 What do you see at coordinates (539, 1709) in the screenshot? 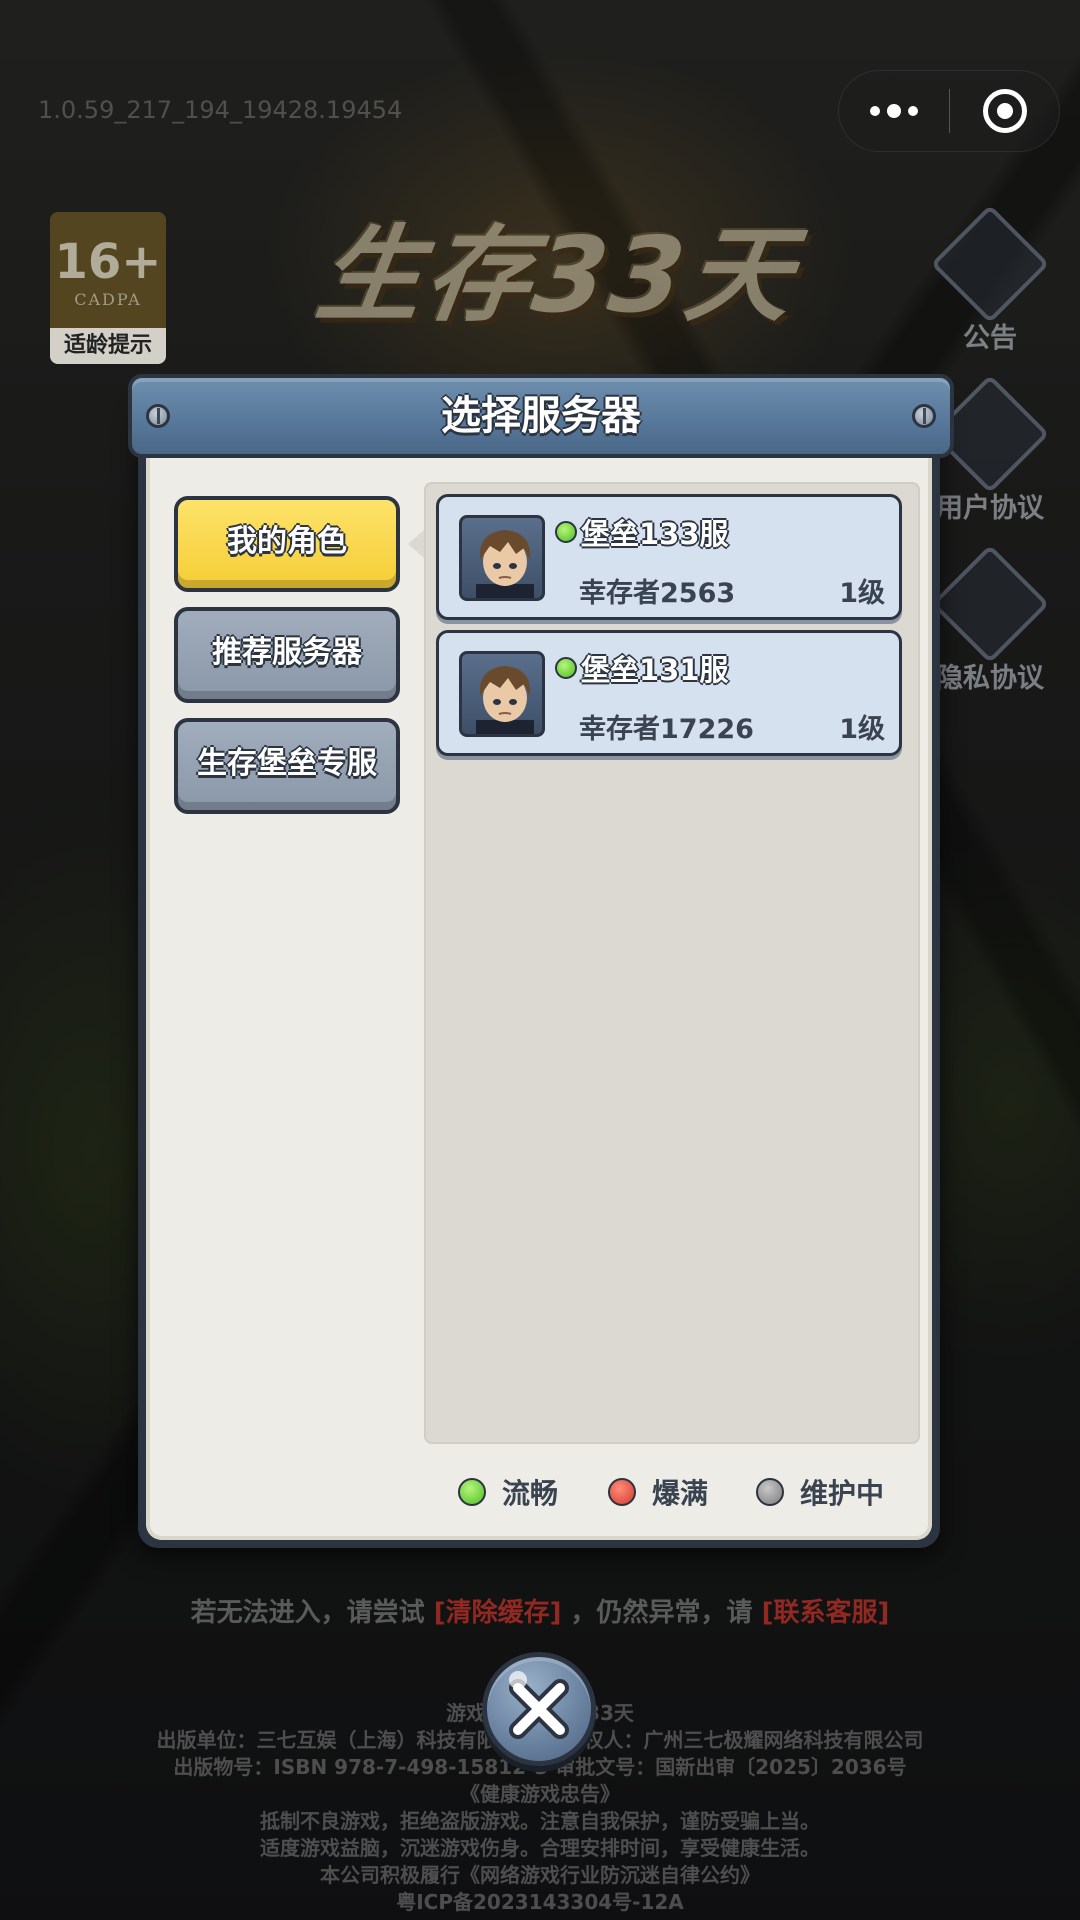
I see `close-dialog-button` at bounding box center [539, 1709].